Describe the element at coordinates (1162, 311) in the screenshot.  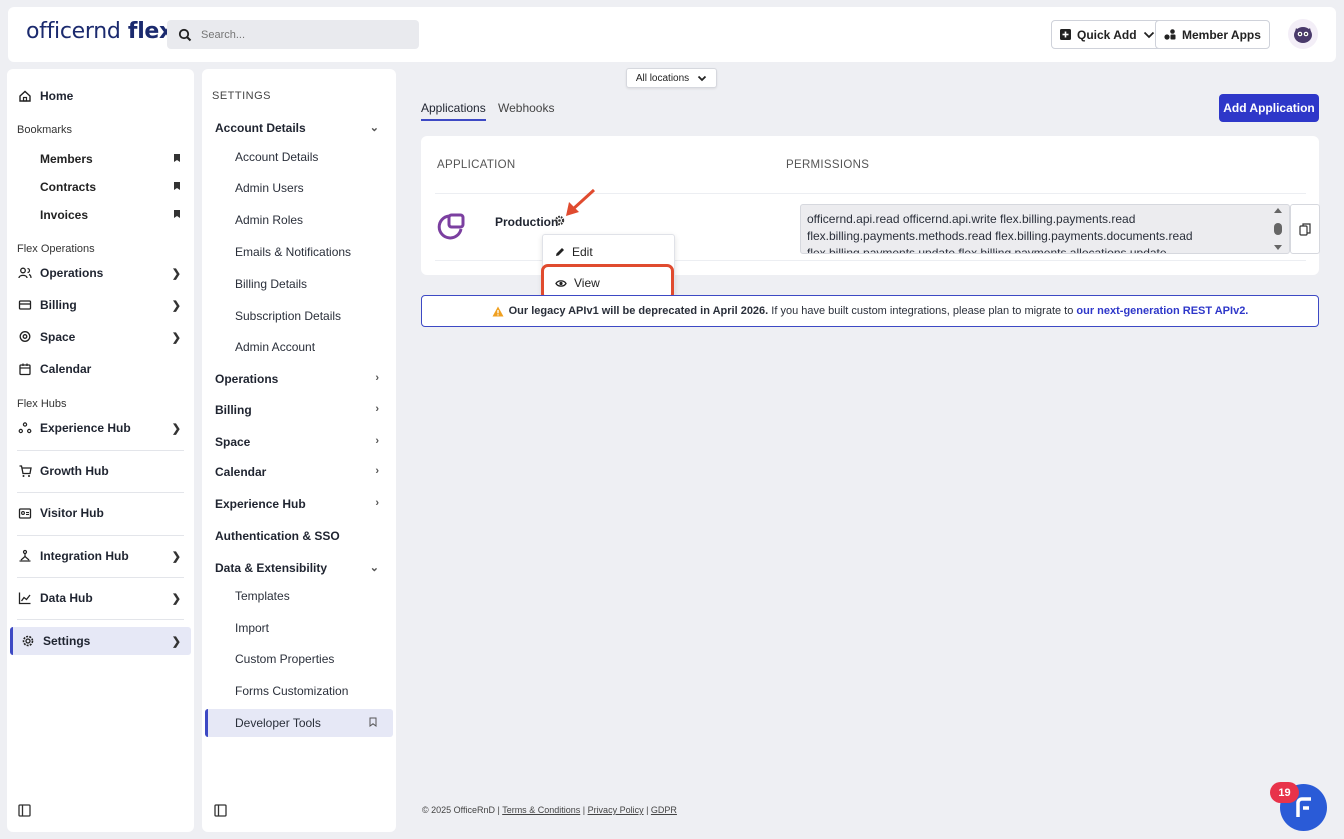
I see `apiv2-link: our next-generation REST APIv2.` at that location.